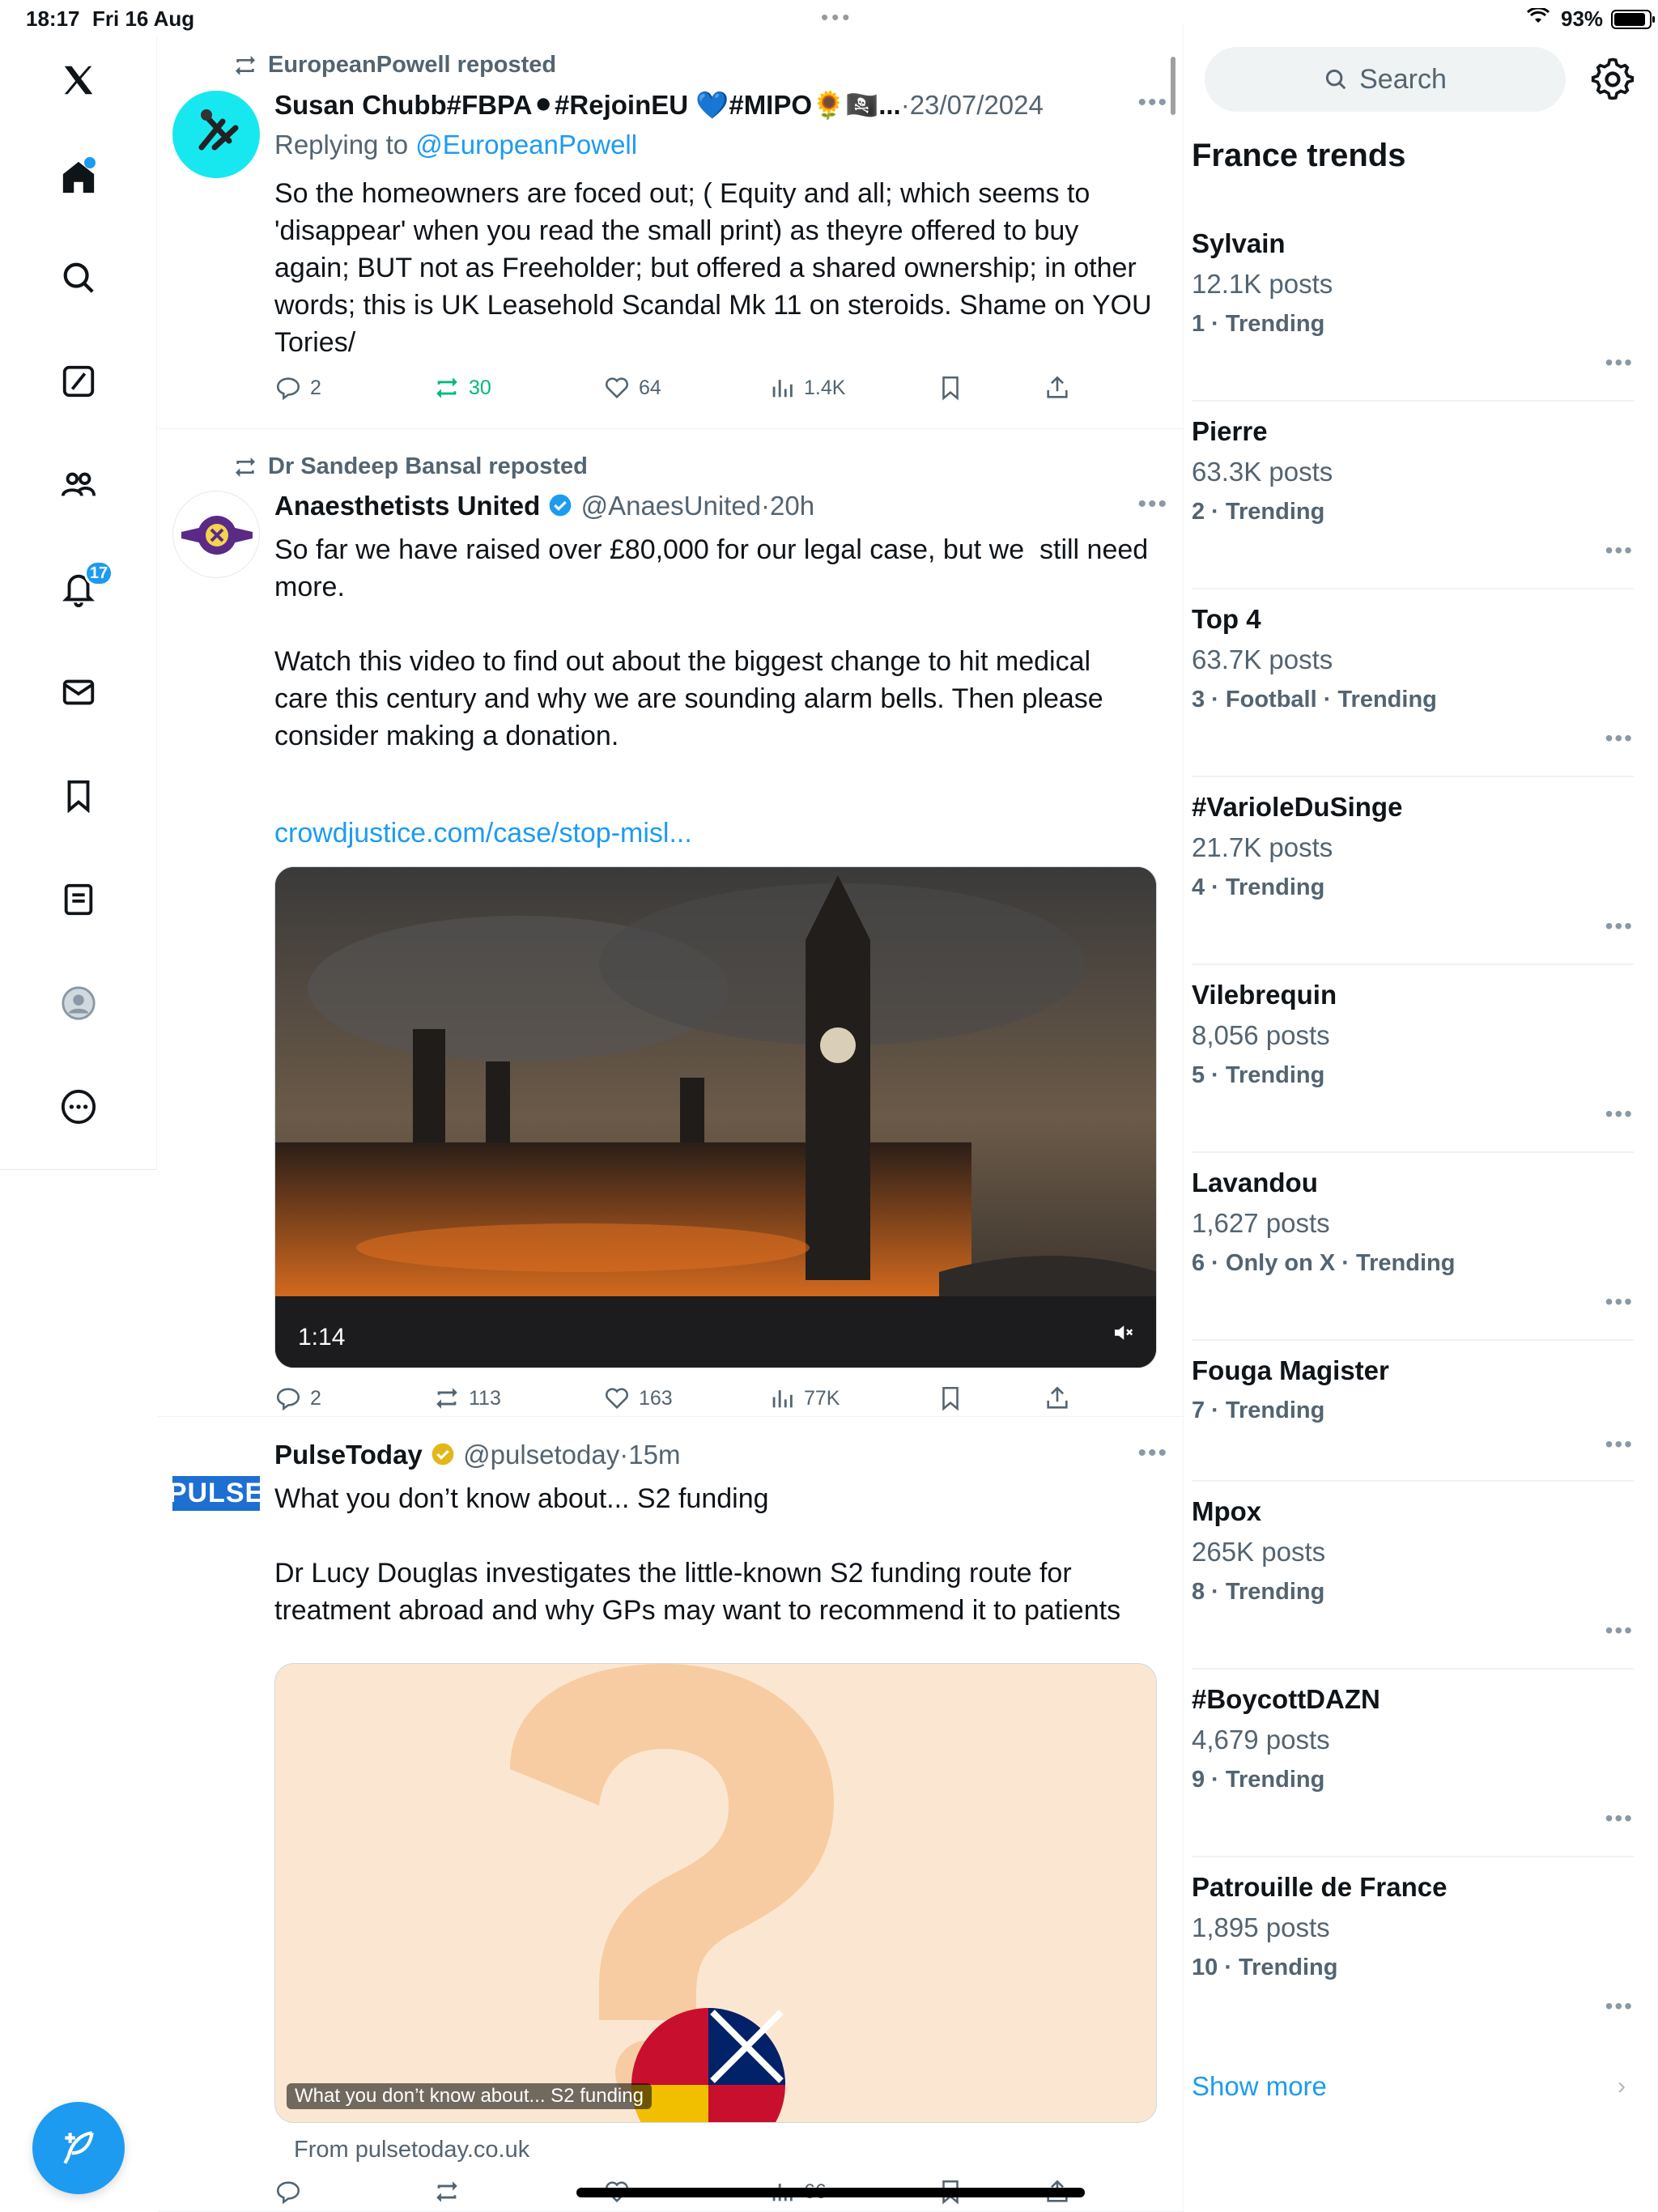 This screenshot has height=2212, width=1658. I want to click on compose-post-button, so click(78, 2148).